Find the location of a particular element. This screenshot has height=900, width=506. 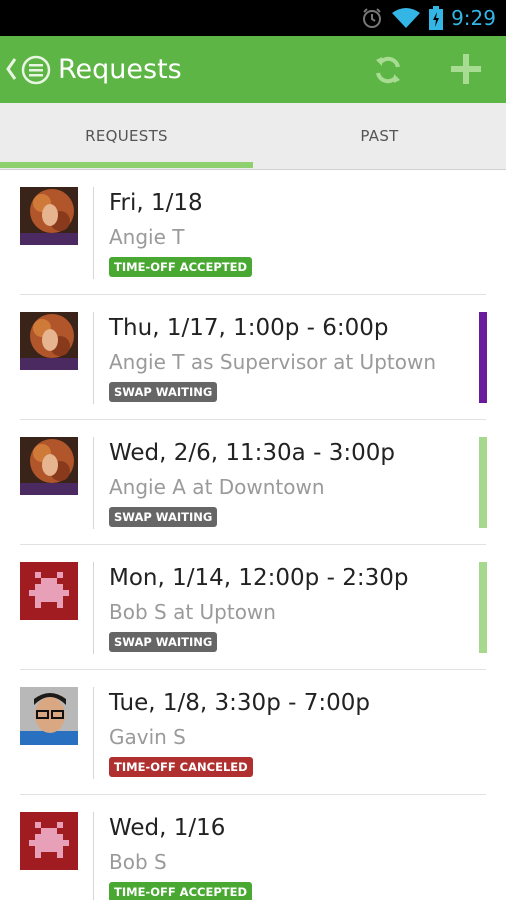

status-bar: 9:29 is located at coordinates (253, 18).